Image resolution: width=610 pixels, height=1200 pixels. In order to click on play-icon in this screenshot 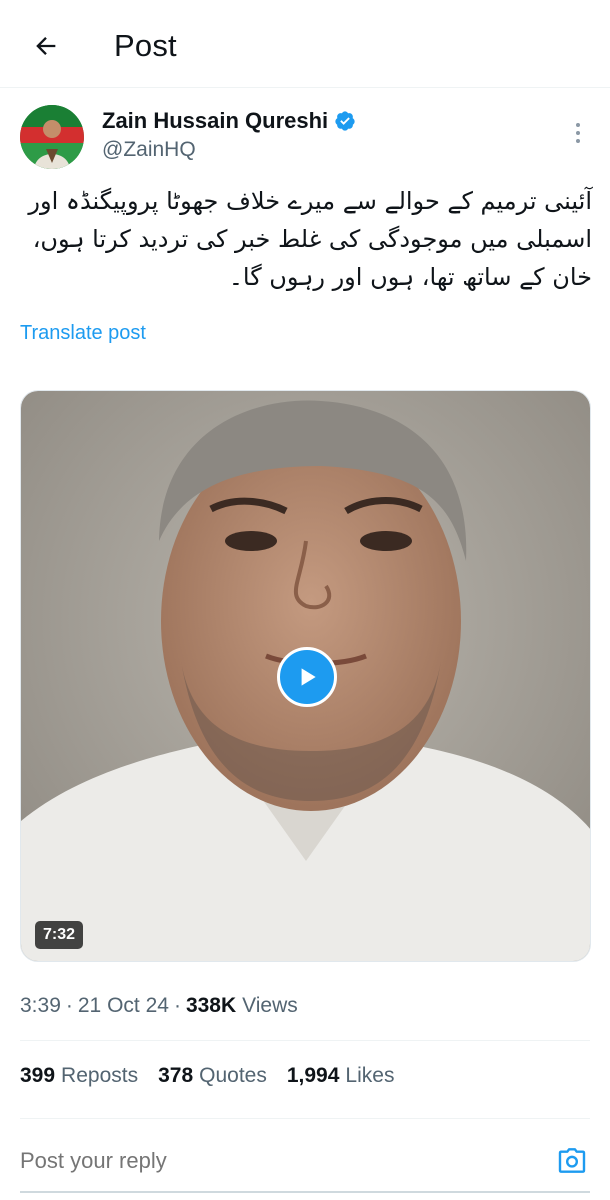, I will do `click(308, 677)`.